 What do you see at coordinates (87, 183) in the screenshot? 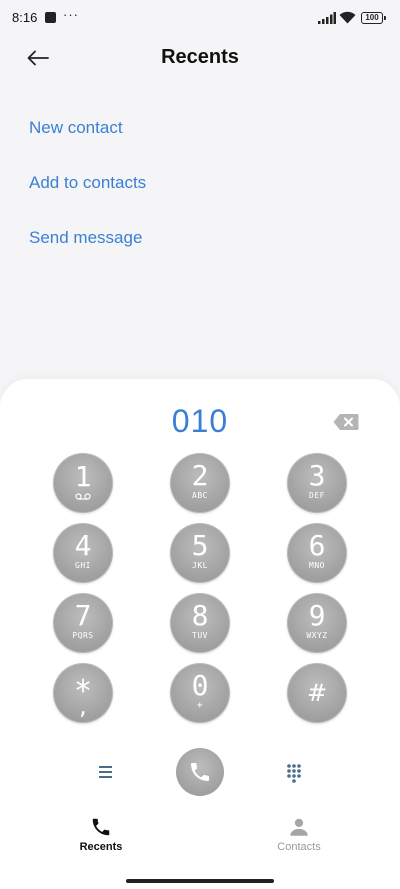
I see `add-to-contacts-link: Add to contacts` at bounding box center [87, 183].